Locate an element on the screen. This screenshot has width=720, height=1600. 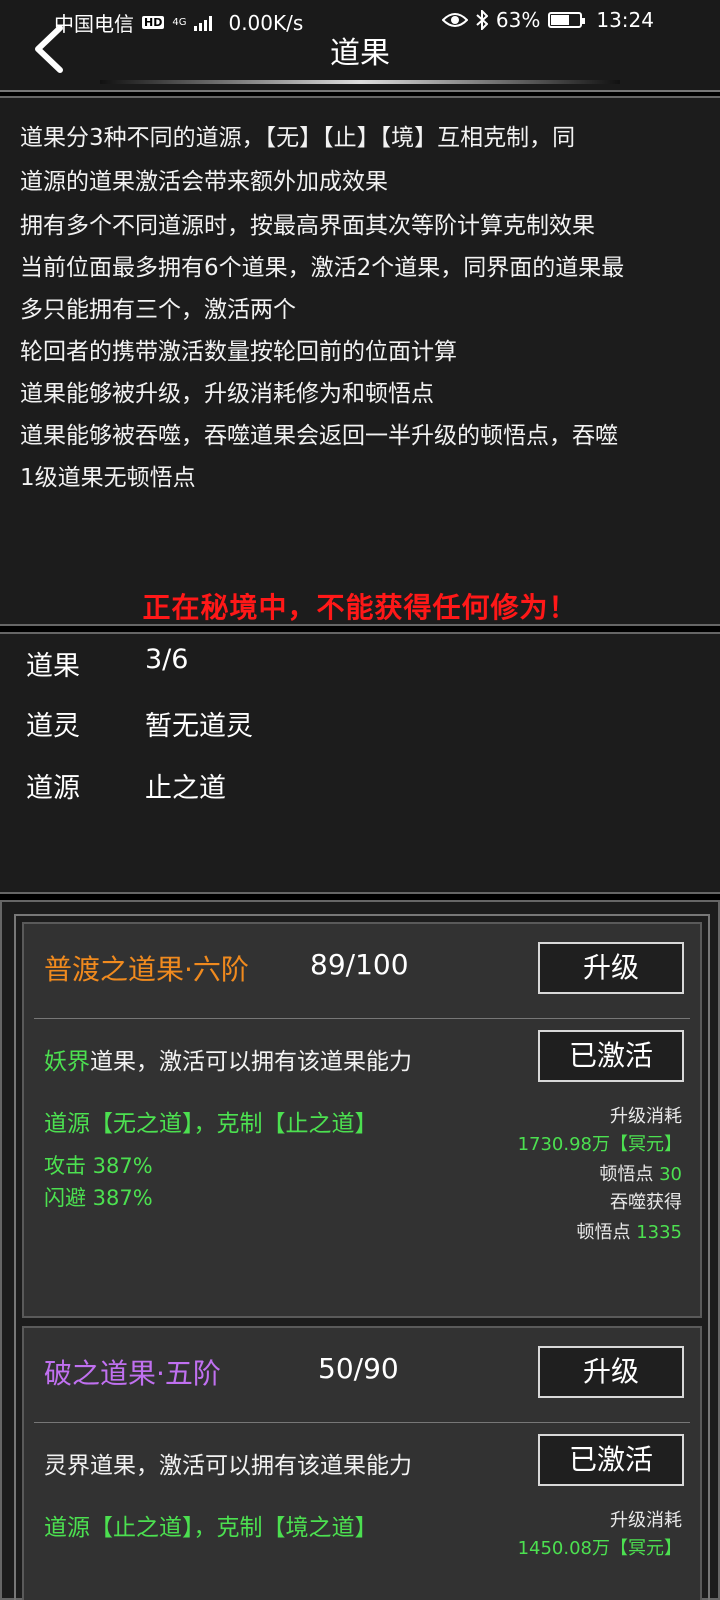
dodge-stat: 闪避 387% is located at coordinates (98, 1198).